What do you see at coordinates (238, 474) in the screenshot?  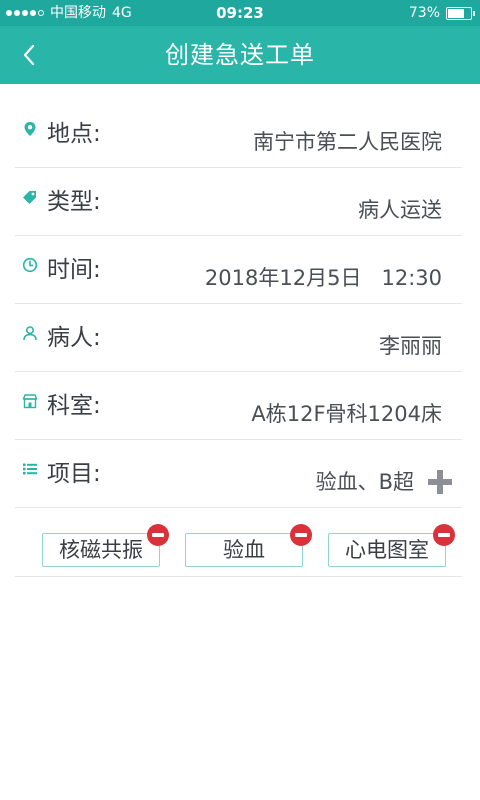 I see `items-row: 项目: 验血、B超` at bounding box center [238, 474].